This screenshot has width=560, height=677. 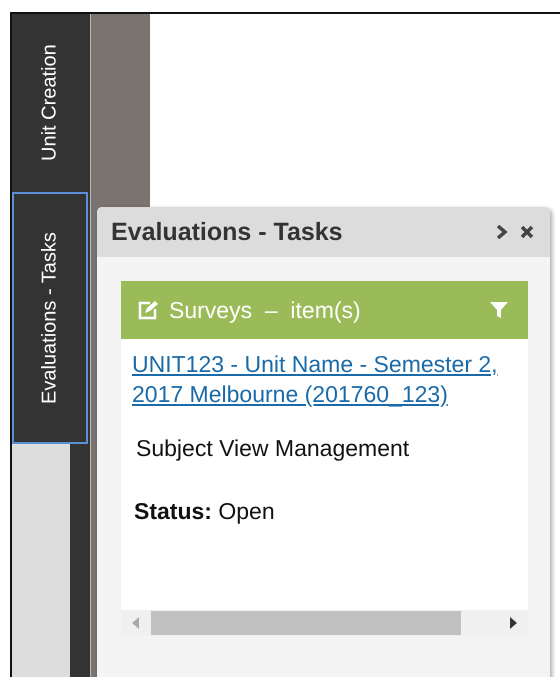 I want to click on close-icon, so click(x=527, y=232).